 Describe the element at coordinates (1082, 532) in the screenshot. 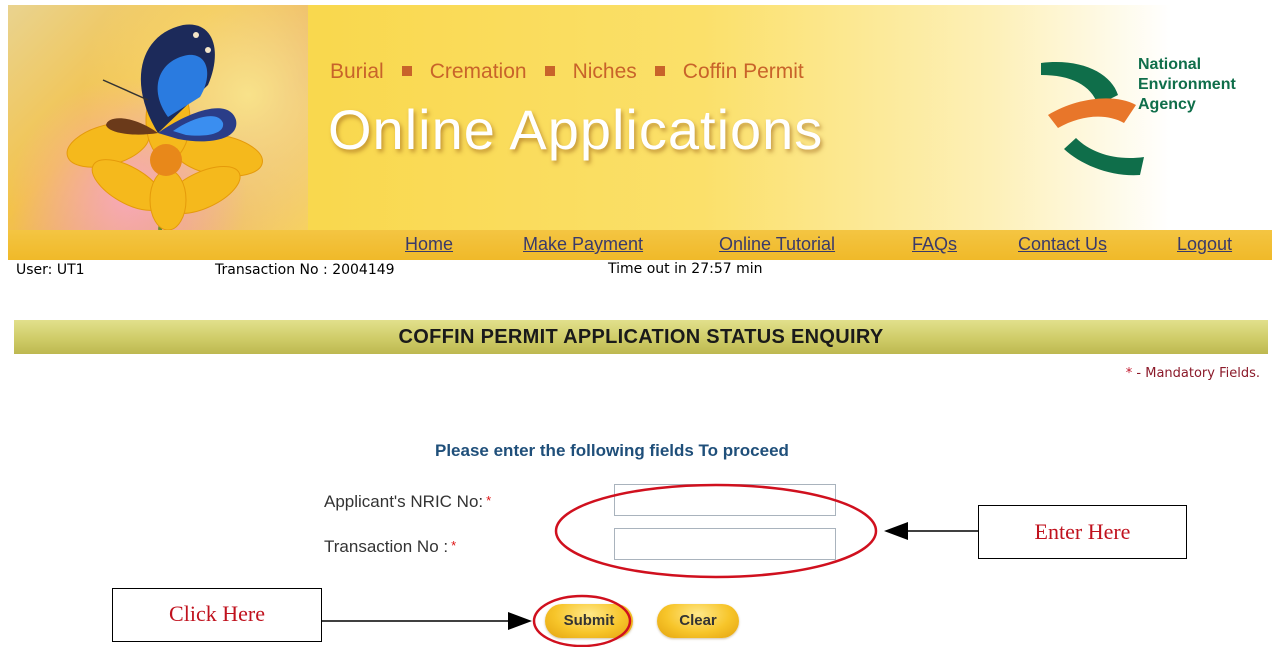

I see `enter-here-callout: Enter Here` at that location.